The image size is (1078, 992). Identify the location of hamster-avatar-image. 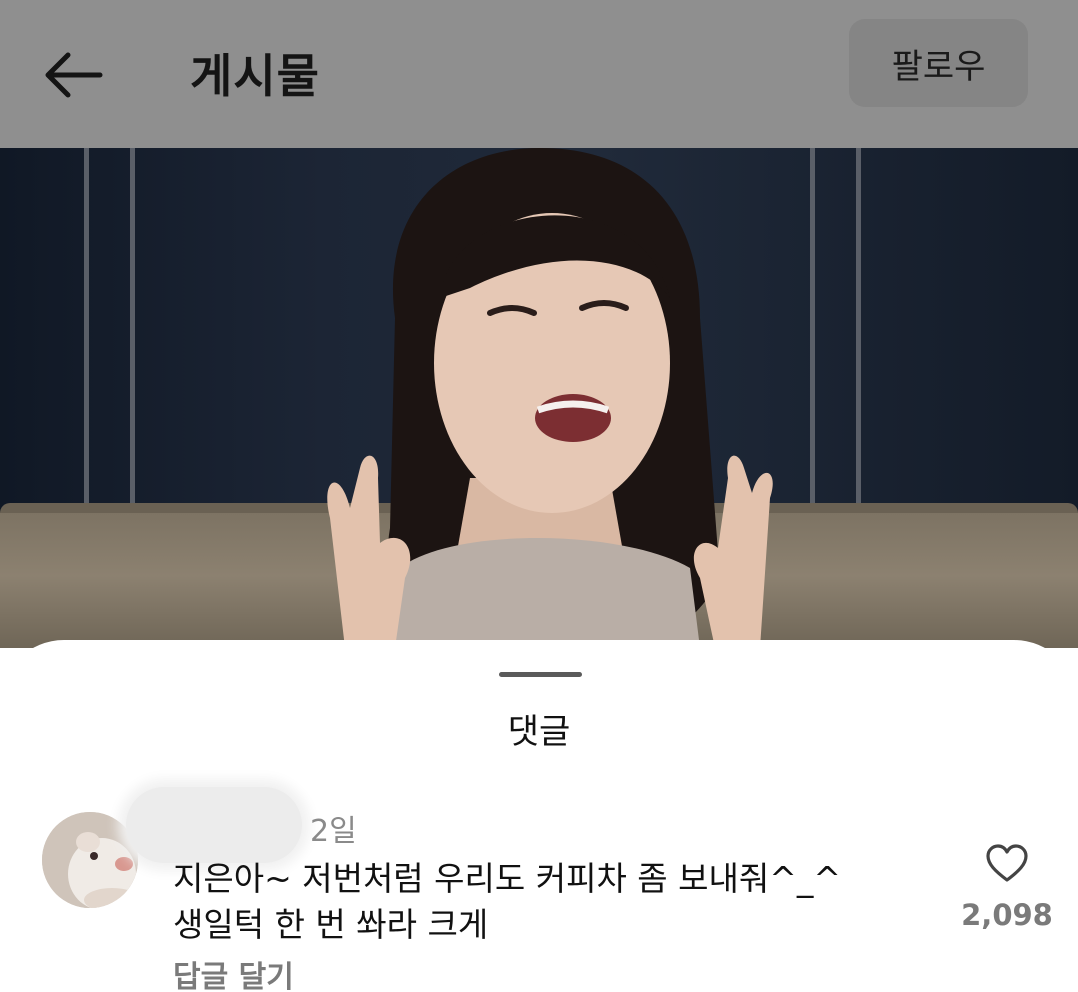
(90, 860).